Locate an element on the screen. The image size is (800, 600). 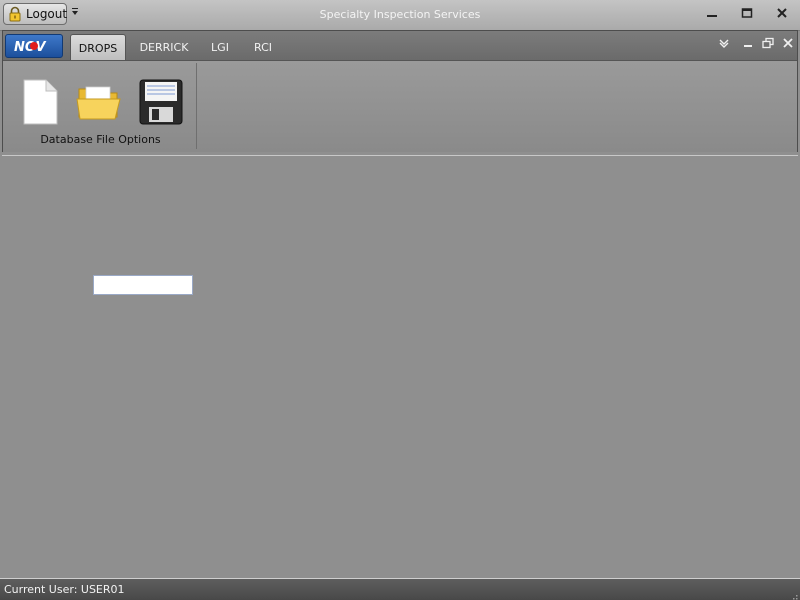
close-button is located at coordinates (782, 15).